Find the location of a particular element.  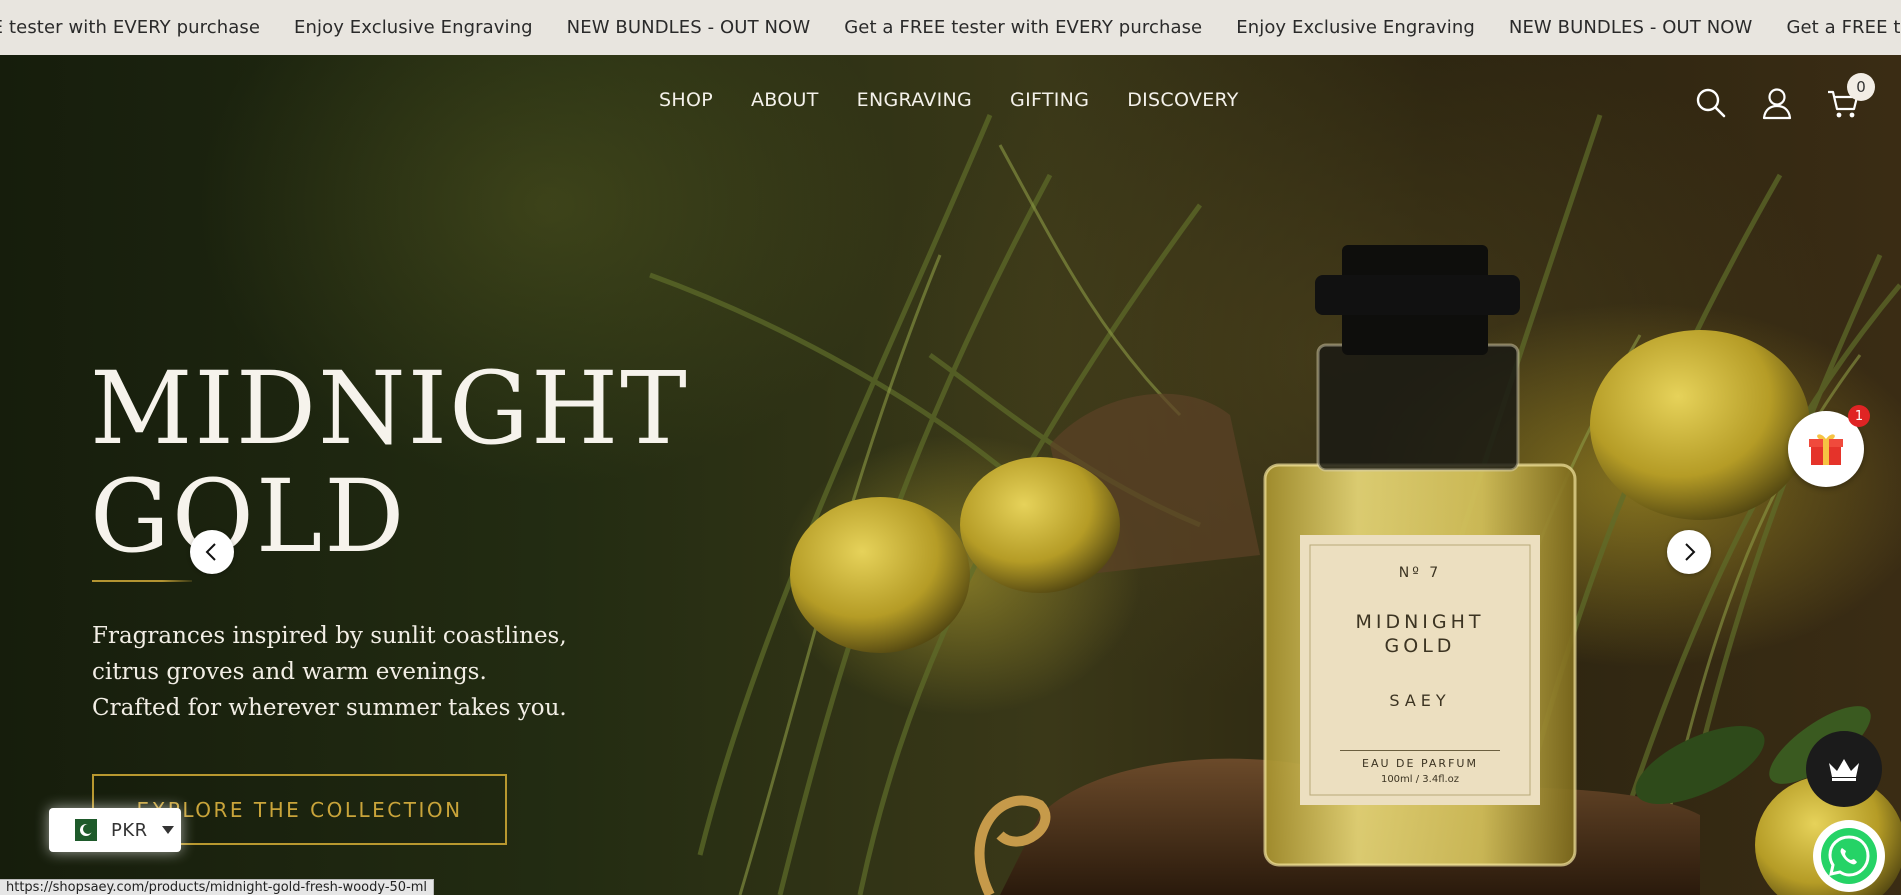

rewards-button is located at coordinates (1844, 769).